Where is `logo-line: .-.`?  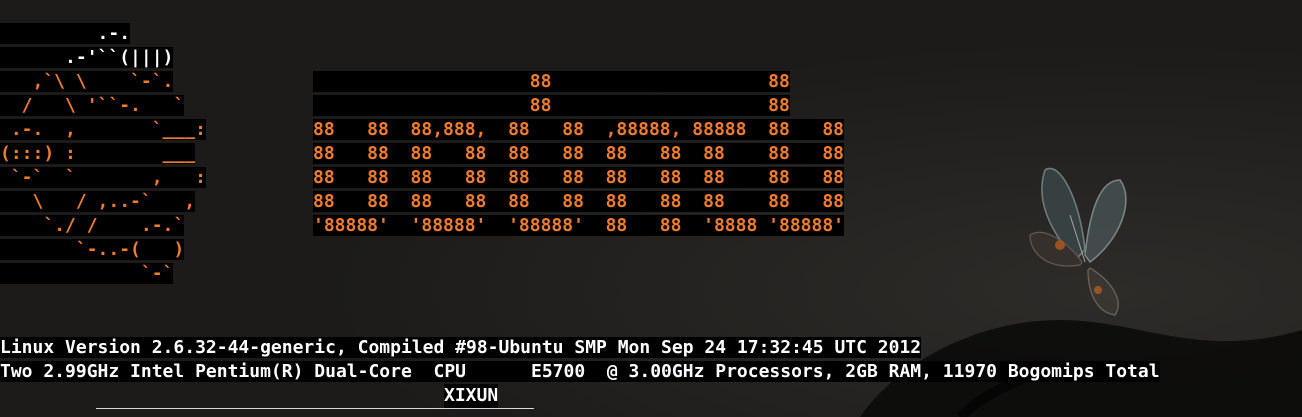
logo-line: .-. is located at coordinates (65, 33).